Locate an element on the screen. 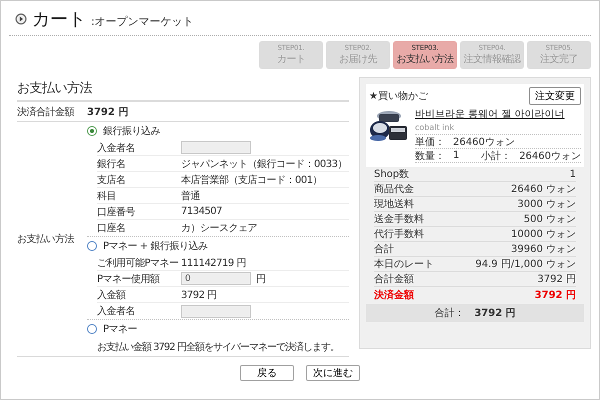 This screenshot has height=400, width=600. price-value: 26460ウォン is located at coordinates (484, 142).